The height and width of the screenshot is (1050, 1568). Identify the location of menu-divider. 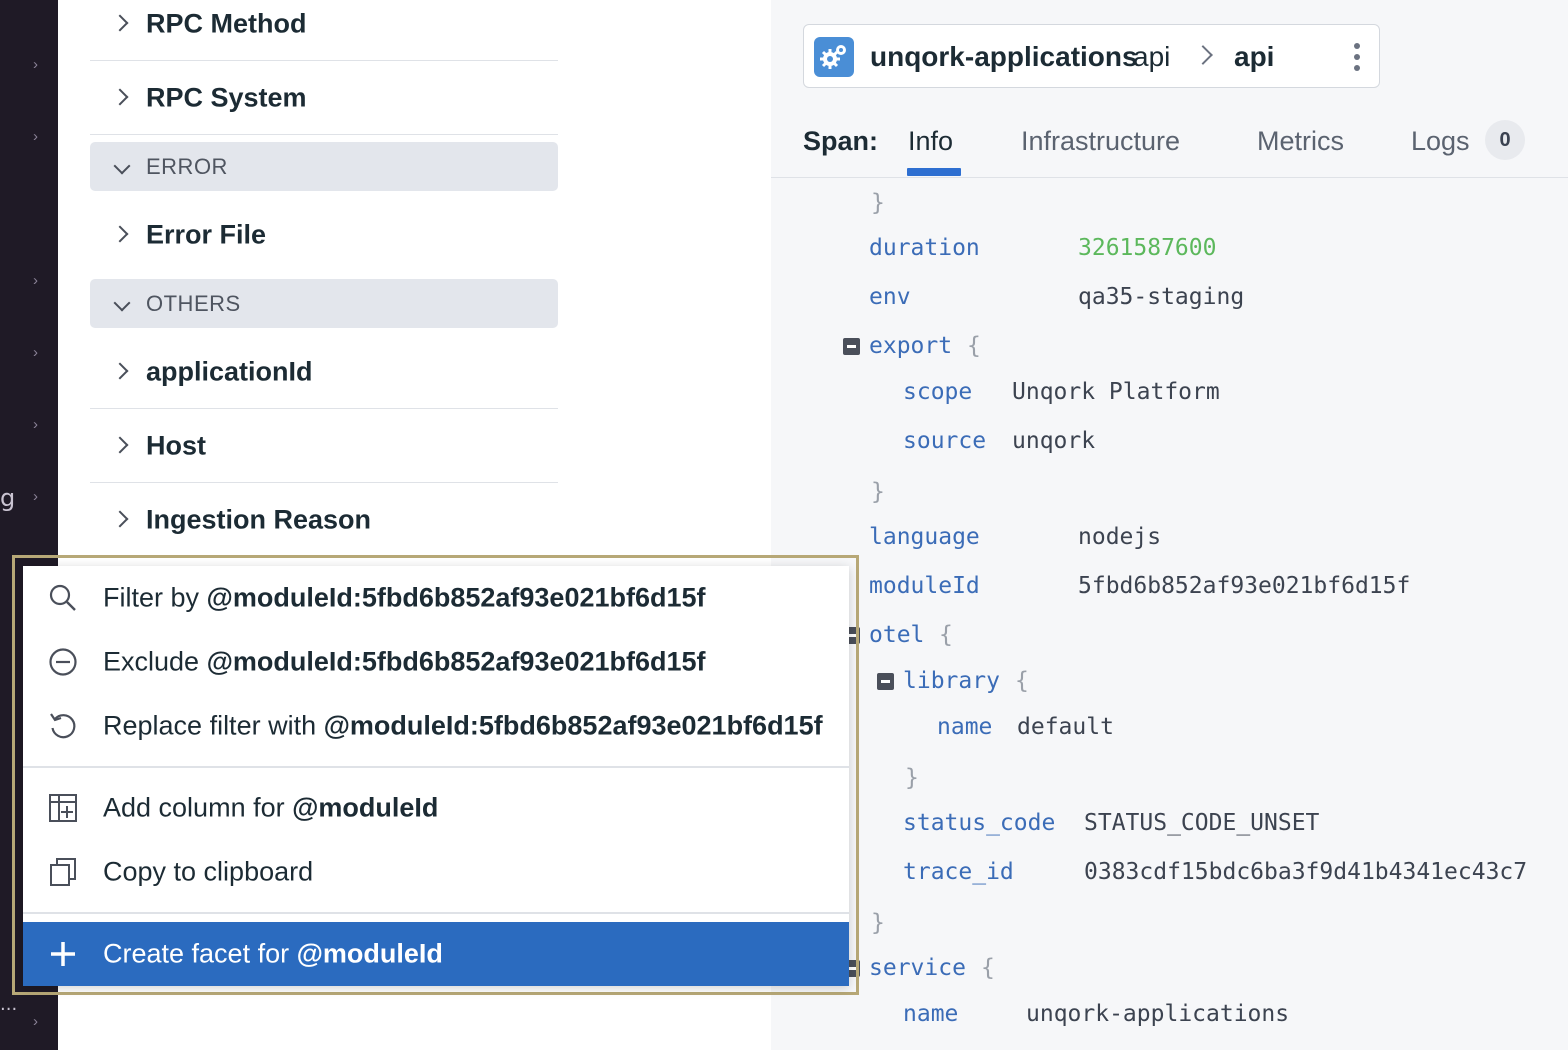
(436, 767).